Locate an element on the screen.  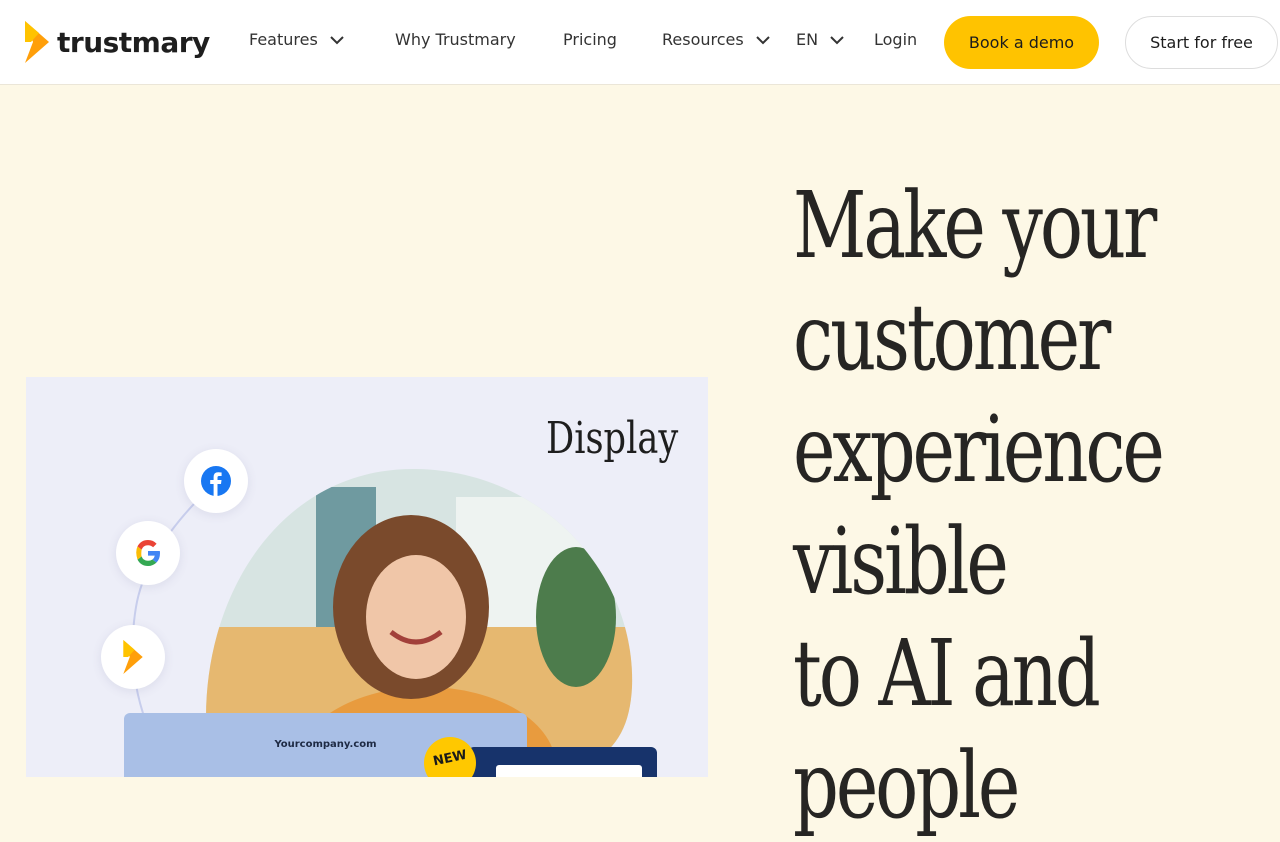
nav-resources: Resources is located at coordinates (716, 39).